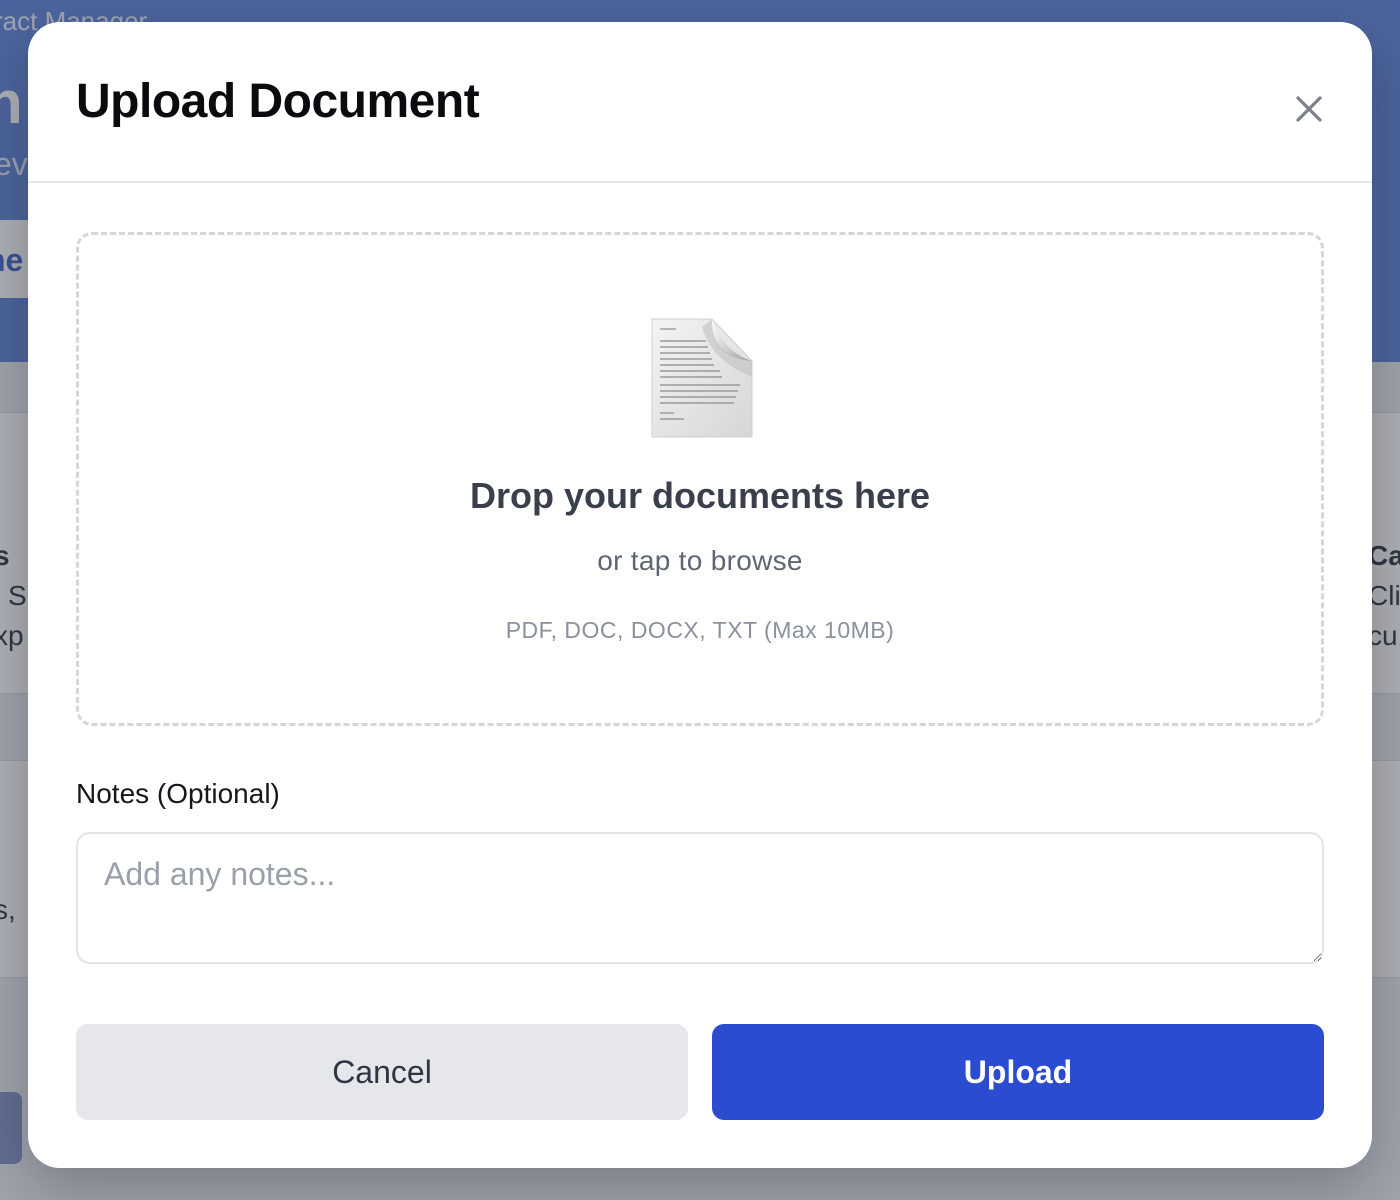 This screenshot has height=1200, width=1400. What do you see at coordinates (700, 898) in the screenshot?
I see `notes-textarea` at bounding box center [700, 898].